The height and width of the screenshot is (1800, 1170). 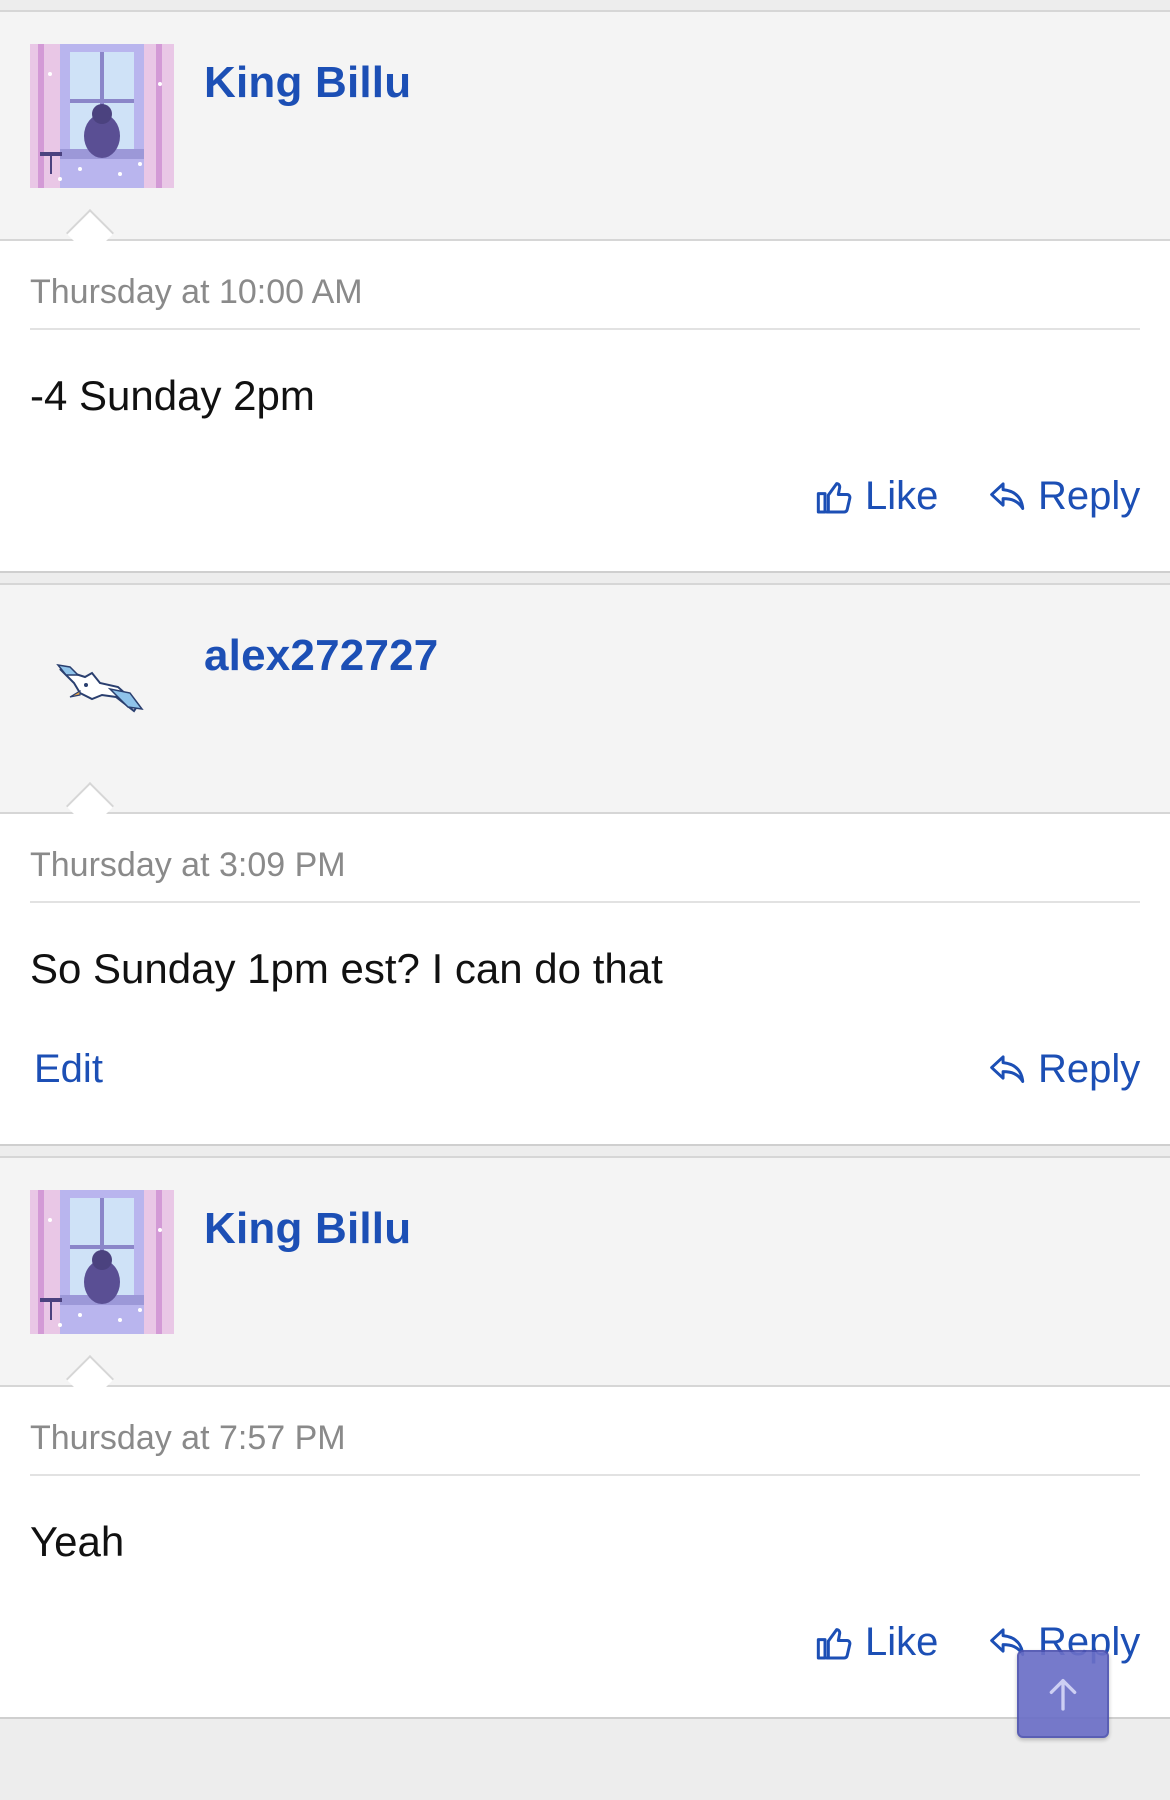 What do you see at coordinates (196, 292) in the screenshot?
I see `post-timestamp: Thursday at 10:00 AM` at bounding box center [196, 292].